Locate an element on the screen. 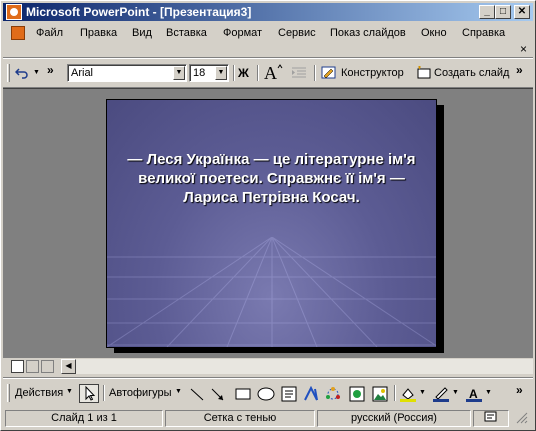 This screenshot has height=431, width=536. font-name-value: Arial is located at coordinates (82, 73).